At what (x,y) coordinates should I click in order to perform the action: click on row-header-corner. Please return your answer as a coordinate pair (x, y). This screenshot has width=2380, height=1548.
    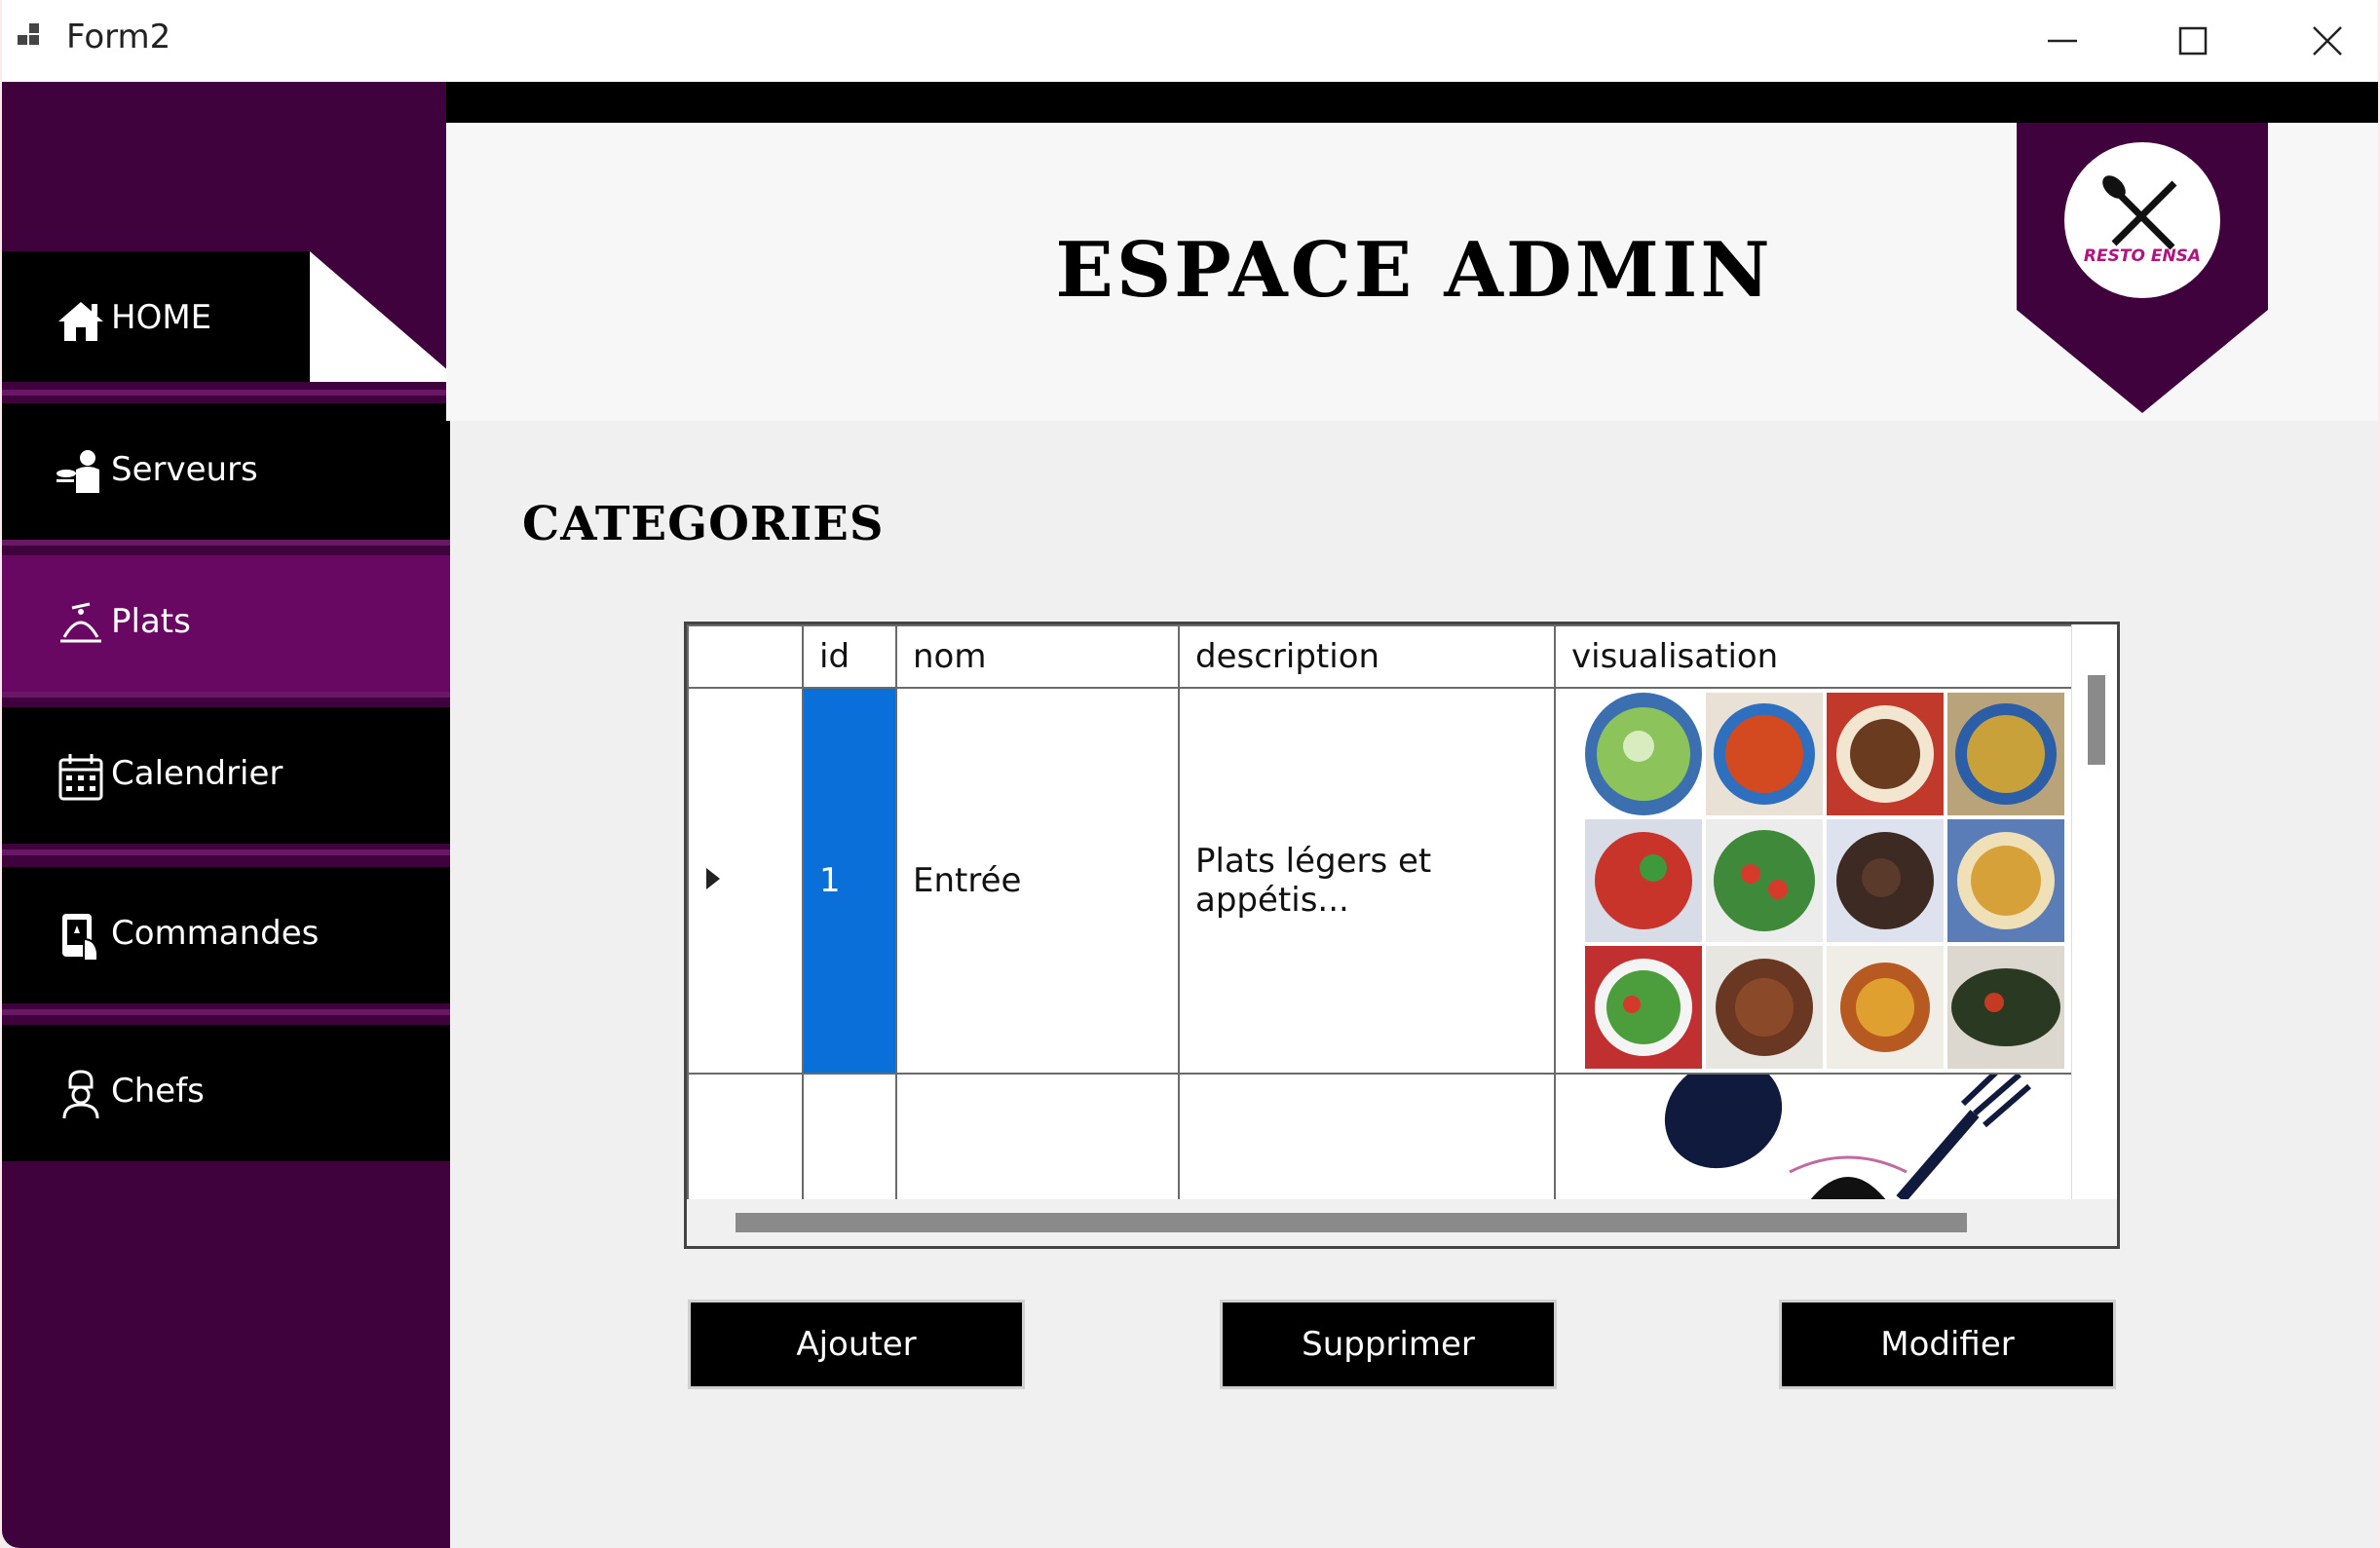
    Looking at the image, I should click on (745, 656).